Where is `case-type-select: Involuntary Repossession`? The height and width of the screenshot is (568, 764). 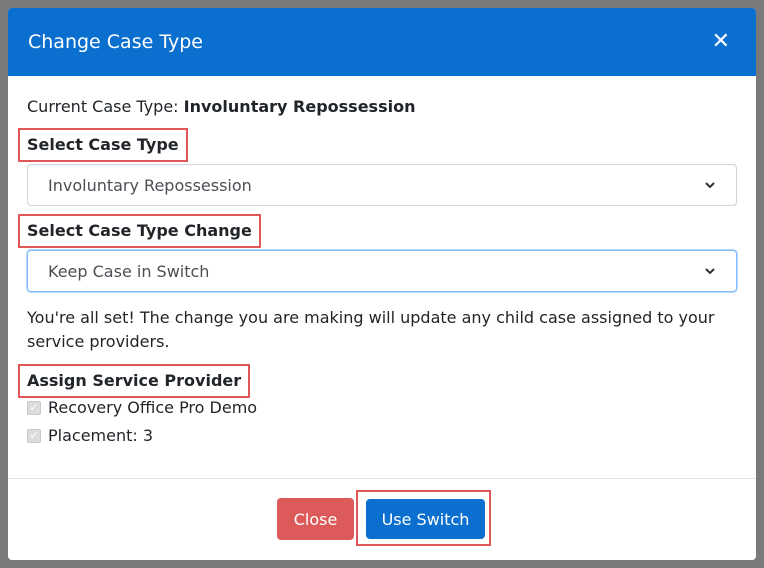 case-type-select: Involuntary Repossession is located at coordinates (382, 185).